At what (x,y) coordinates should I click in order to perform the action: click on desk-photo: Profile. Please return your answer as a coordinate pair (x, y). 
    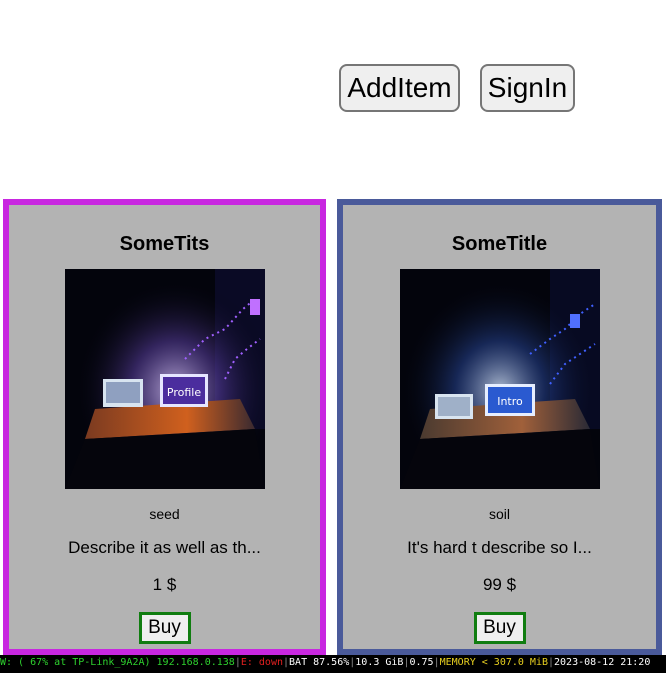
    Looking at the image, I should click on (164, 379).